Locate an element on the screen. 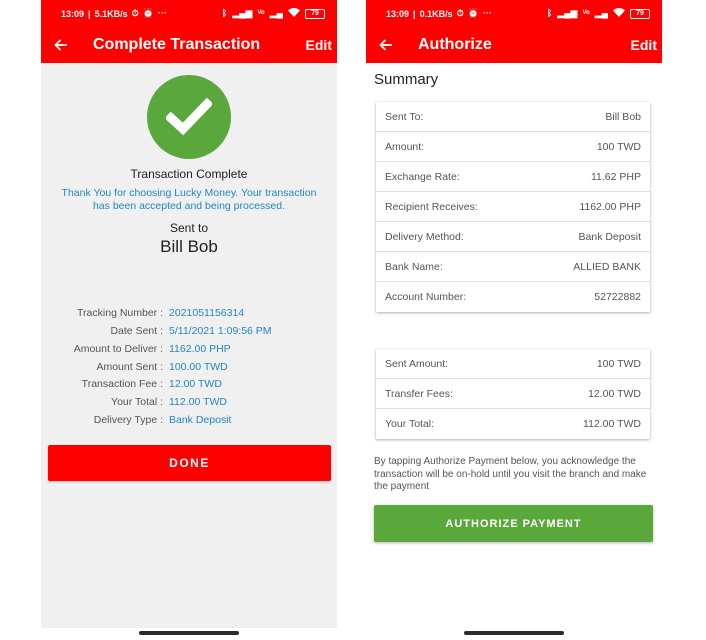  row-label: Bank Name: is located at coordinates (414, 266).